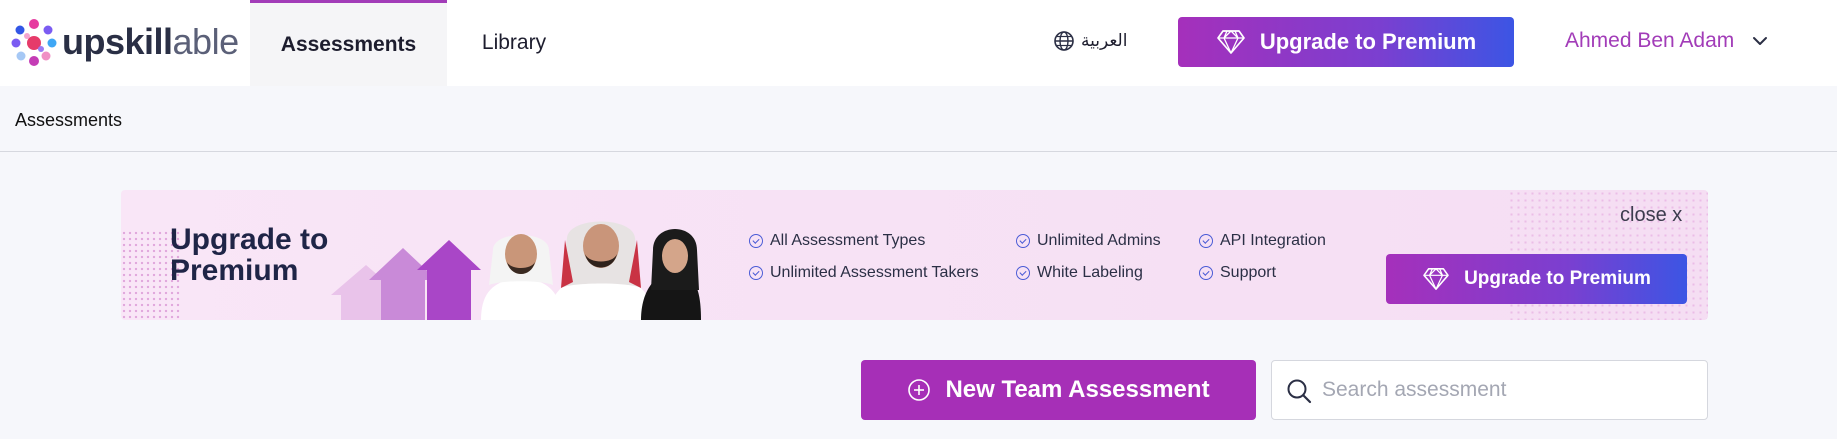 This screenshot has width=1837, height=439. I want to click on feature-label: Unlimited Admins, so click(1099, 240).